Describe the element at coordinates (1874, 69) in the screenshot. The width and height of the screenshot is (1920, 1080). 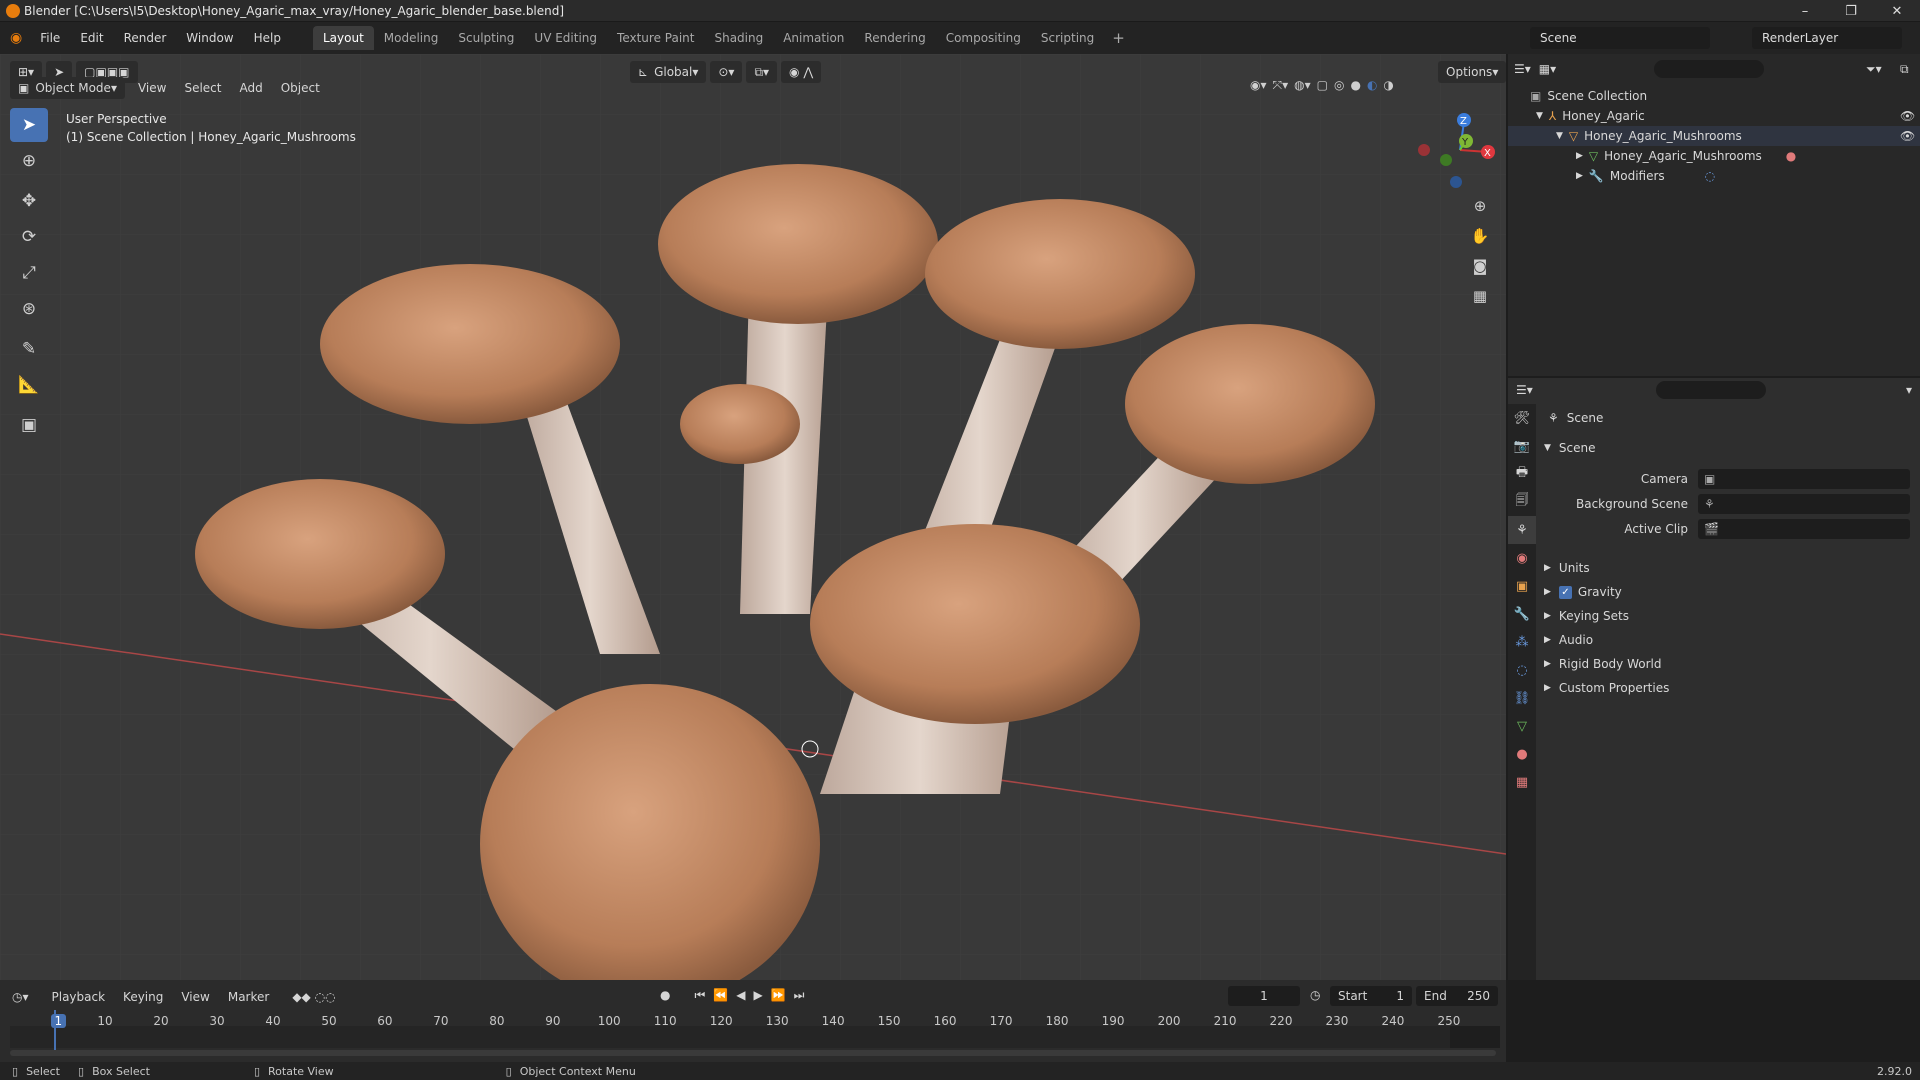
I see `filter-icon: ⏷▾` at that location.